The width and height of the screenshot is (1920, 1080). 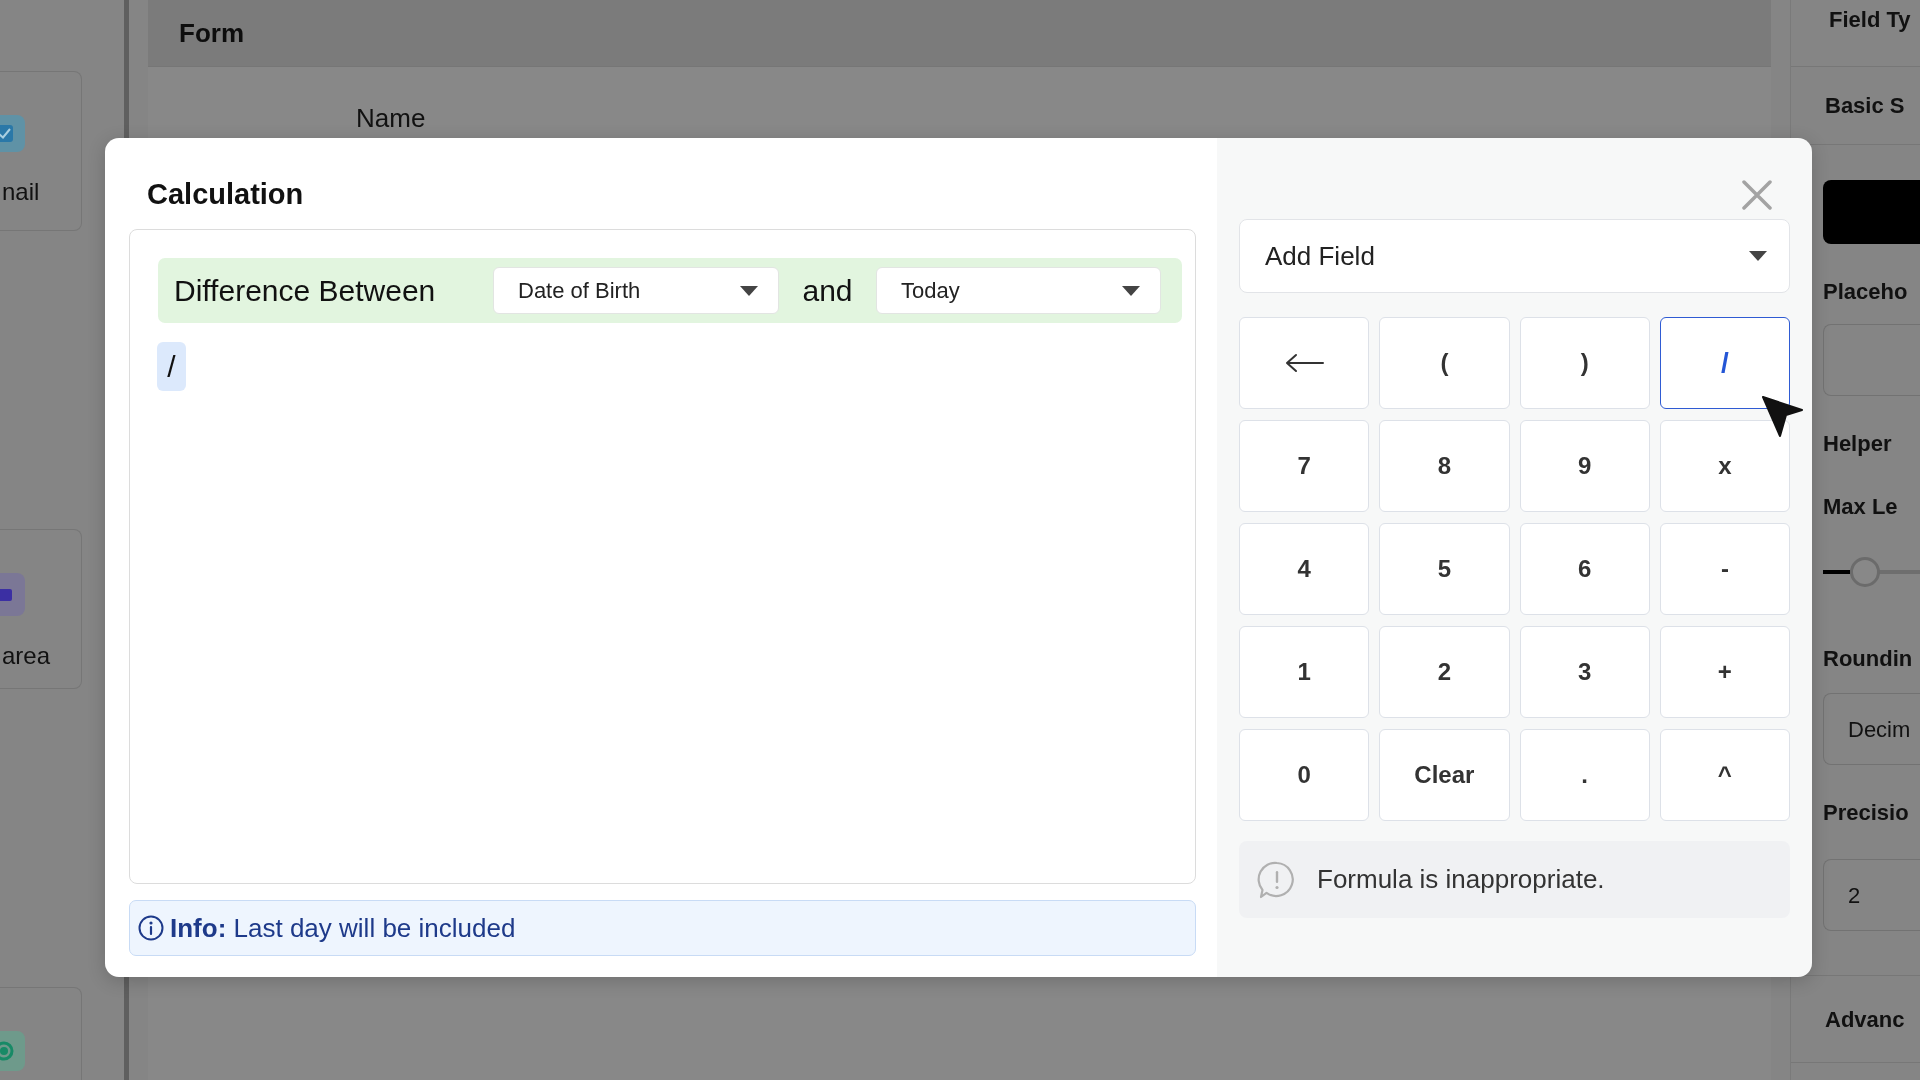 What do you see at coordinates (225, 194) in the screenshot?
I see `dialog-title: Calculation` at bounding box center [225, 194].